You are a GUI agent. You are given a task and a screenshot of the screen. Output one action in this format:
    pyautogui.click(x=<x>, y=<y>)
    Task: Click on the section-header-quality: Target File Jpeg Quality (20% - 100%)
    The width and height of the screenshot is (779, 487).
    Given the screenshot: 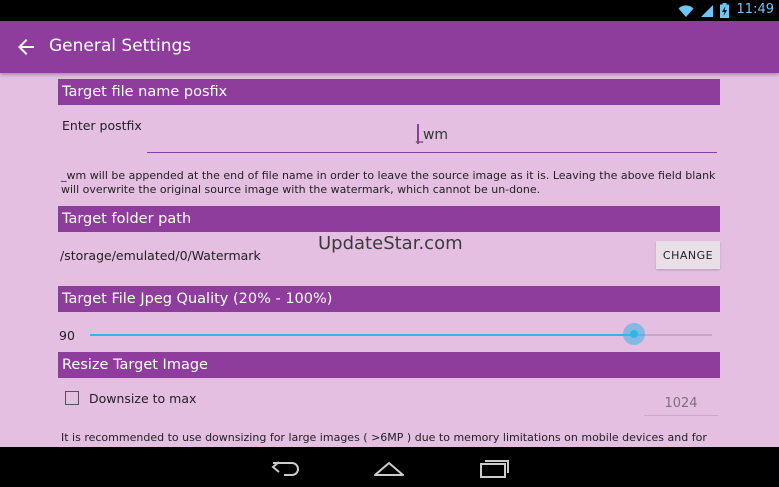 What is the action you would take?
    pyautogui.click(x=389, y=299)
    